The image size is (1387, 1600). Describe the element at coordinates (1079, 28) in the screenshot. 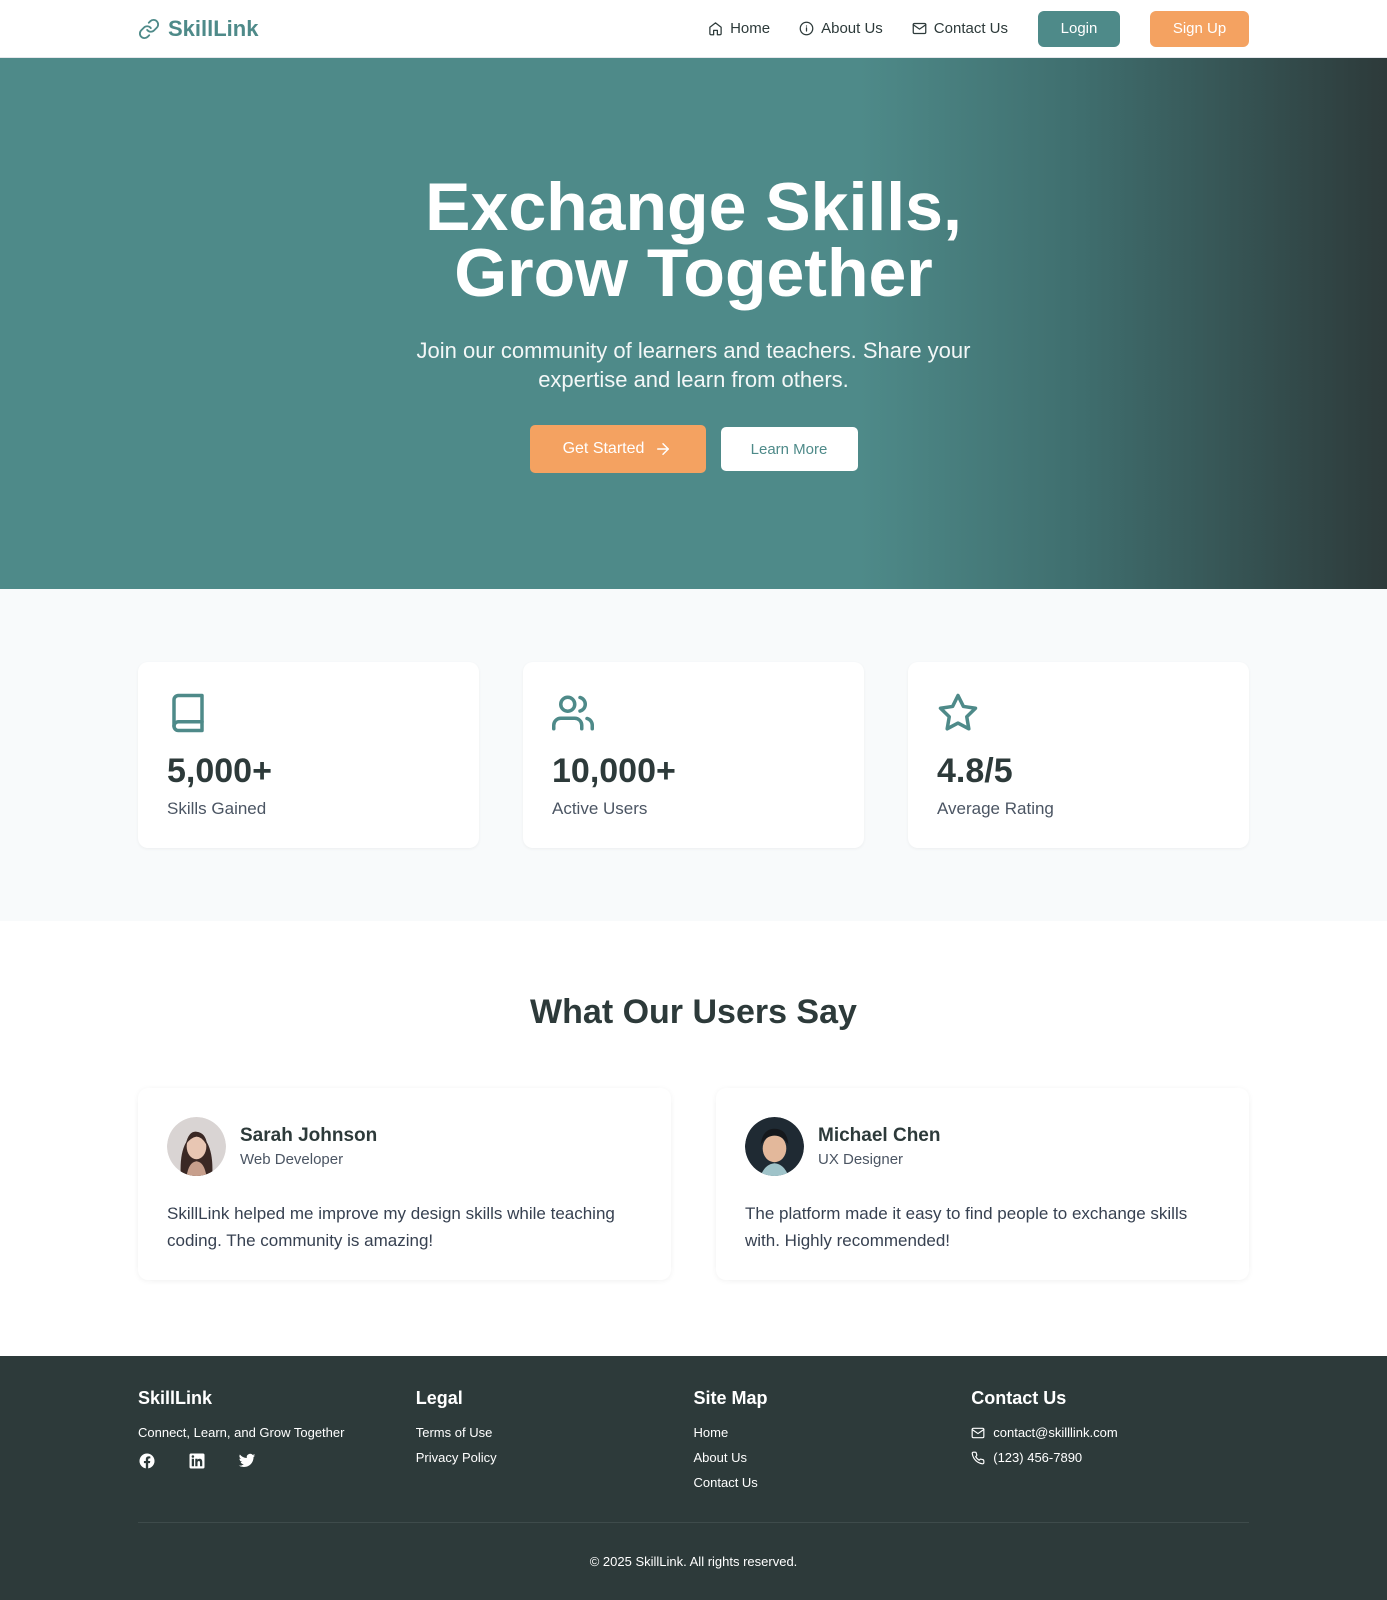

I see `login-button: Login` at that location.